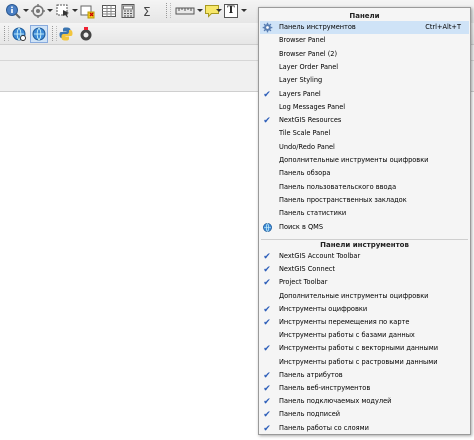  Describe the element at coordinates (324, 427) in the screenshot. I see `menu-item-label: Панель работы со слоями` at that location.